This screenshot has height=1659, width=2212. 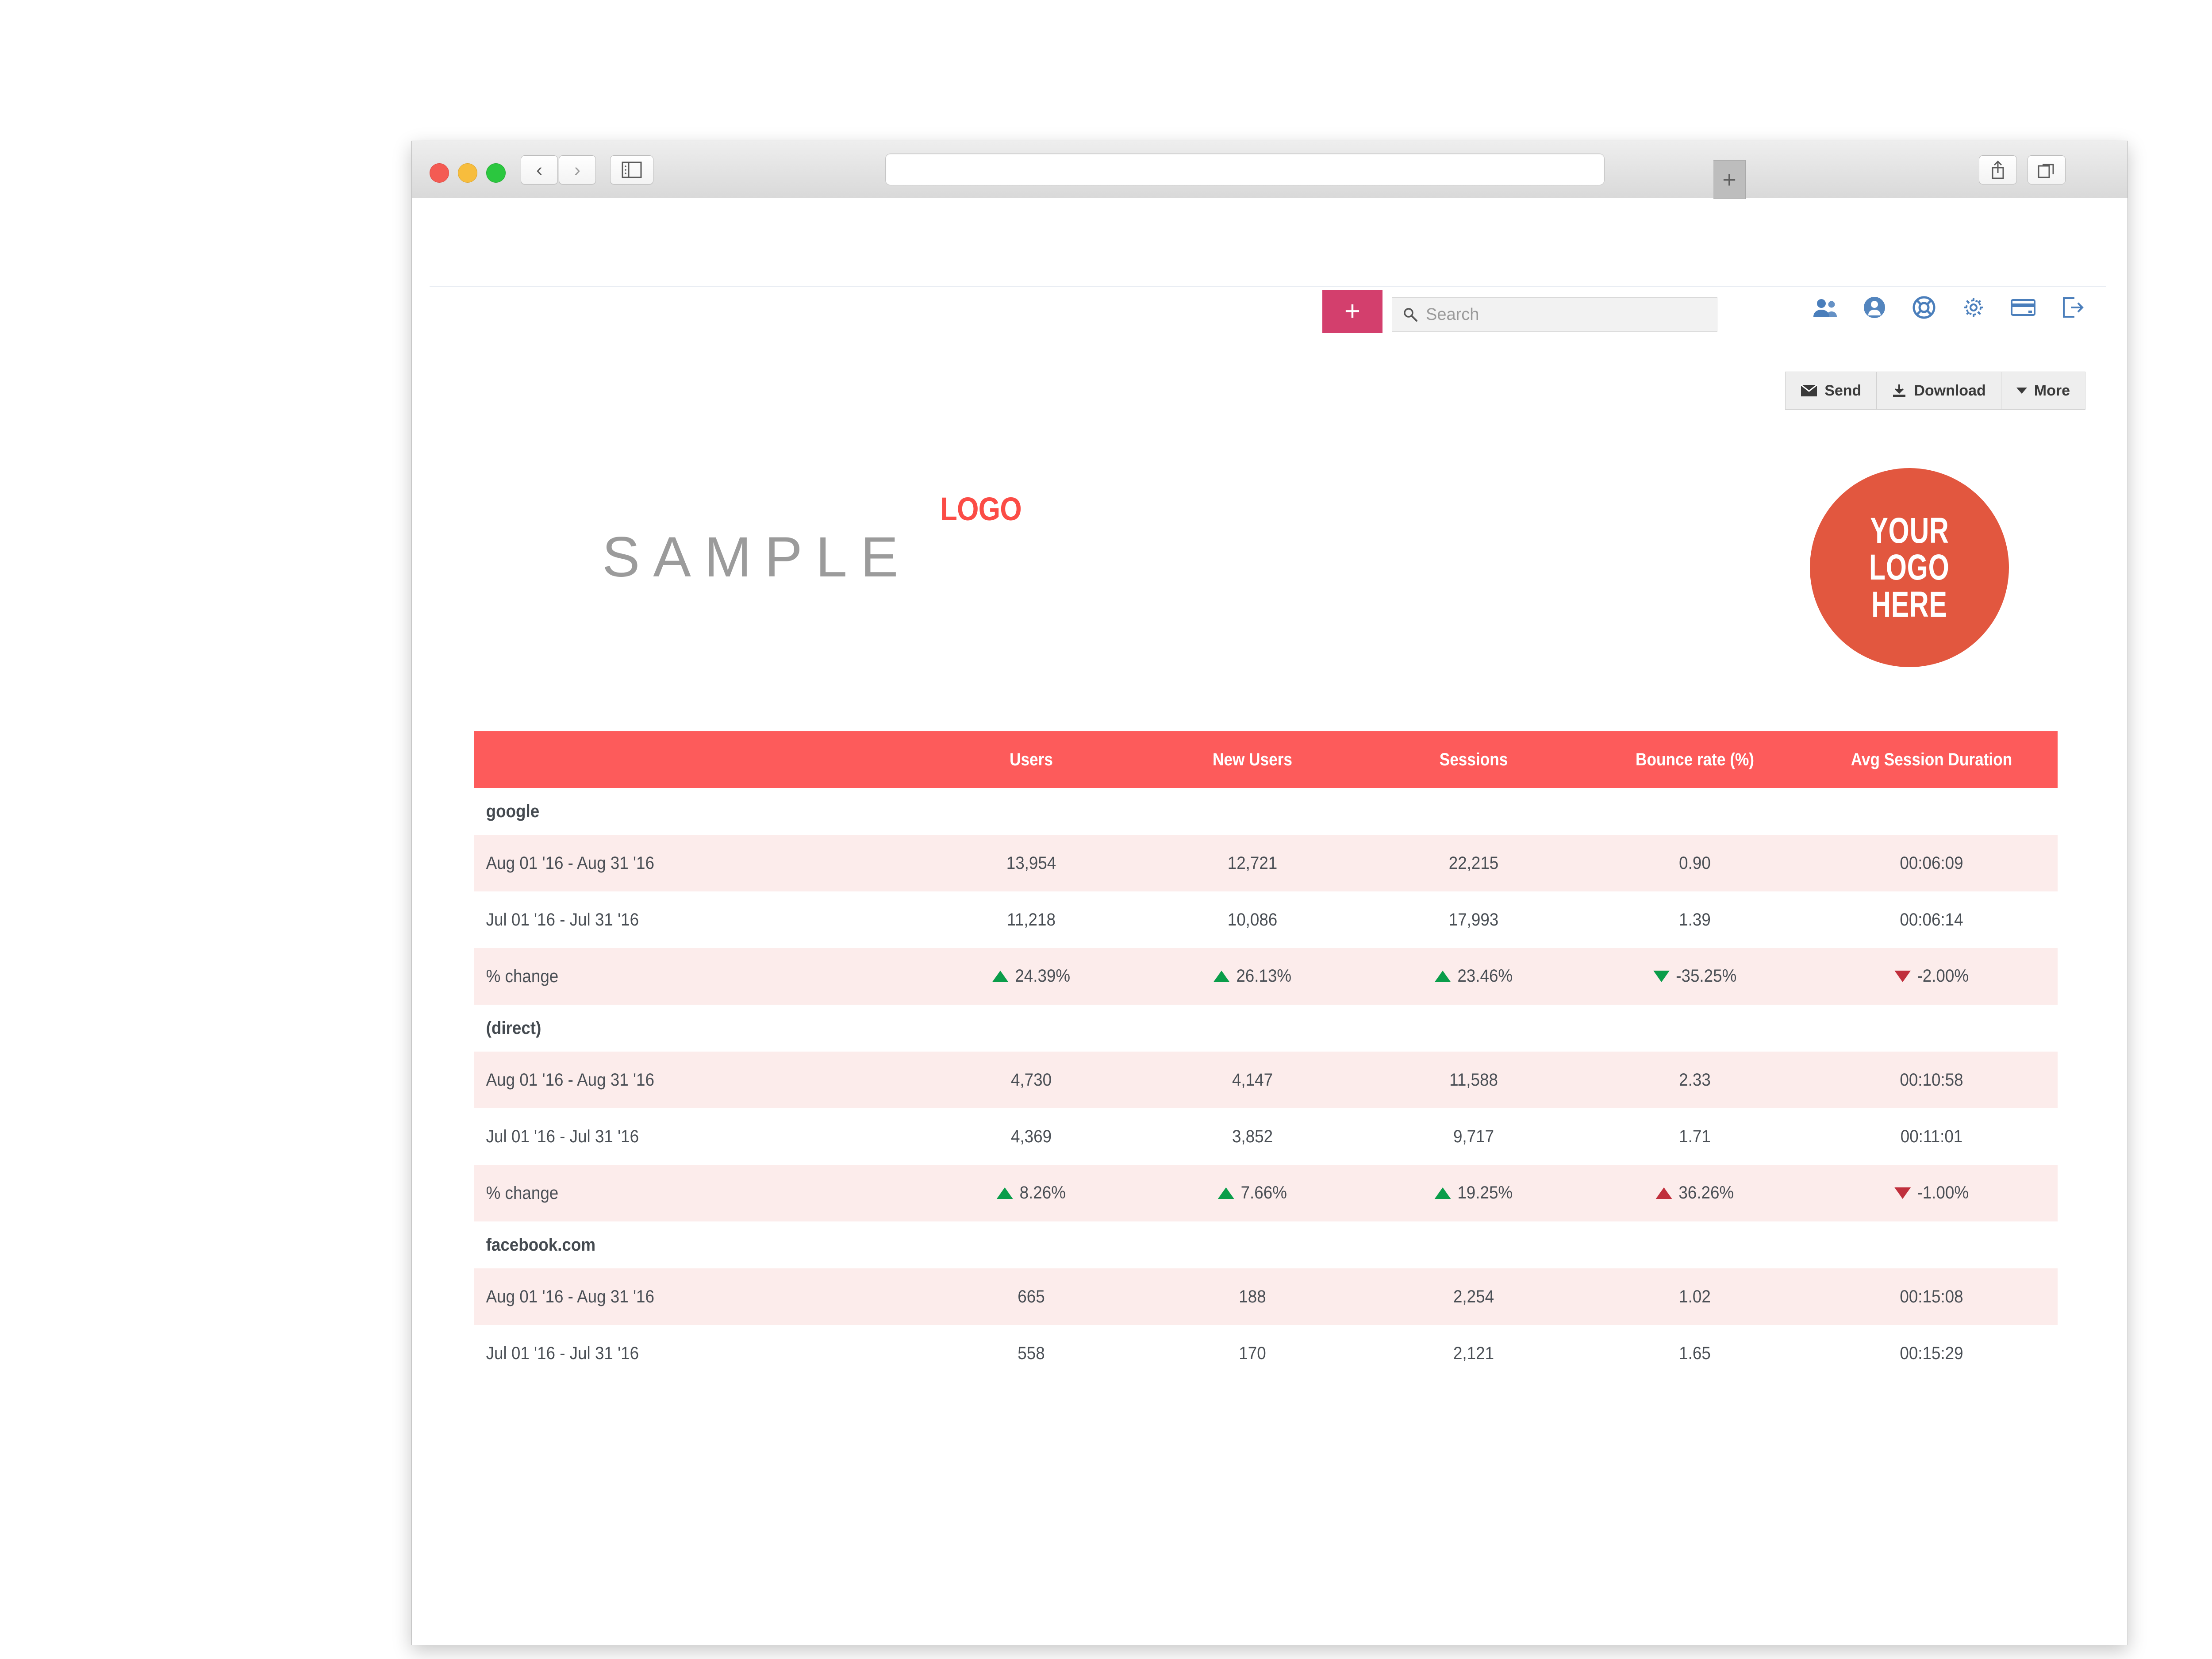 I want to click on more-button: More, so click(x=2043, y=391).